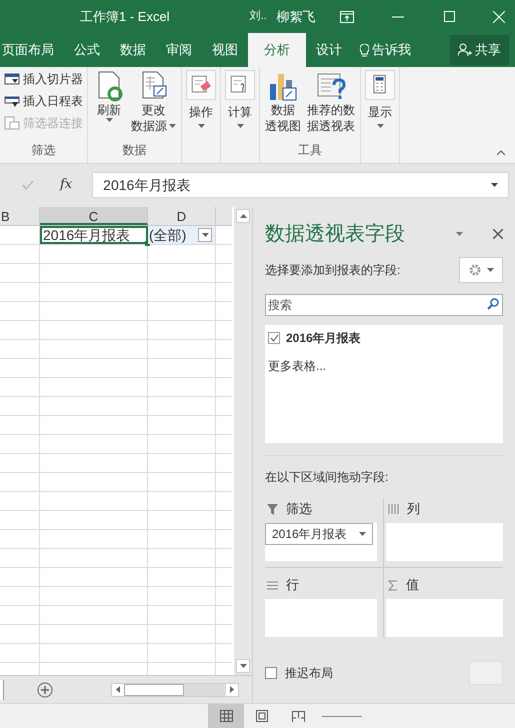 The width and height of the screenshot is (515, 728). What do you see at coordinates (479, 50) in the screenshot?
I see `share-button: 共享` at bounding box center [479, 50].